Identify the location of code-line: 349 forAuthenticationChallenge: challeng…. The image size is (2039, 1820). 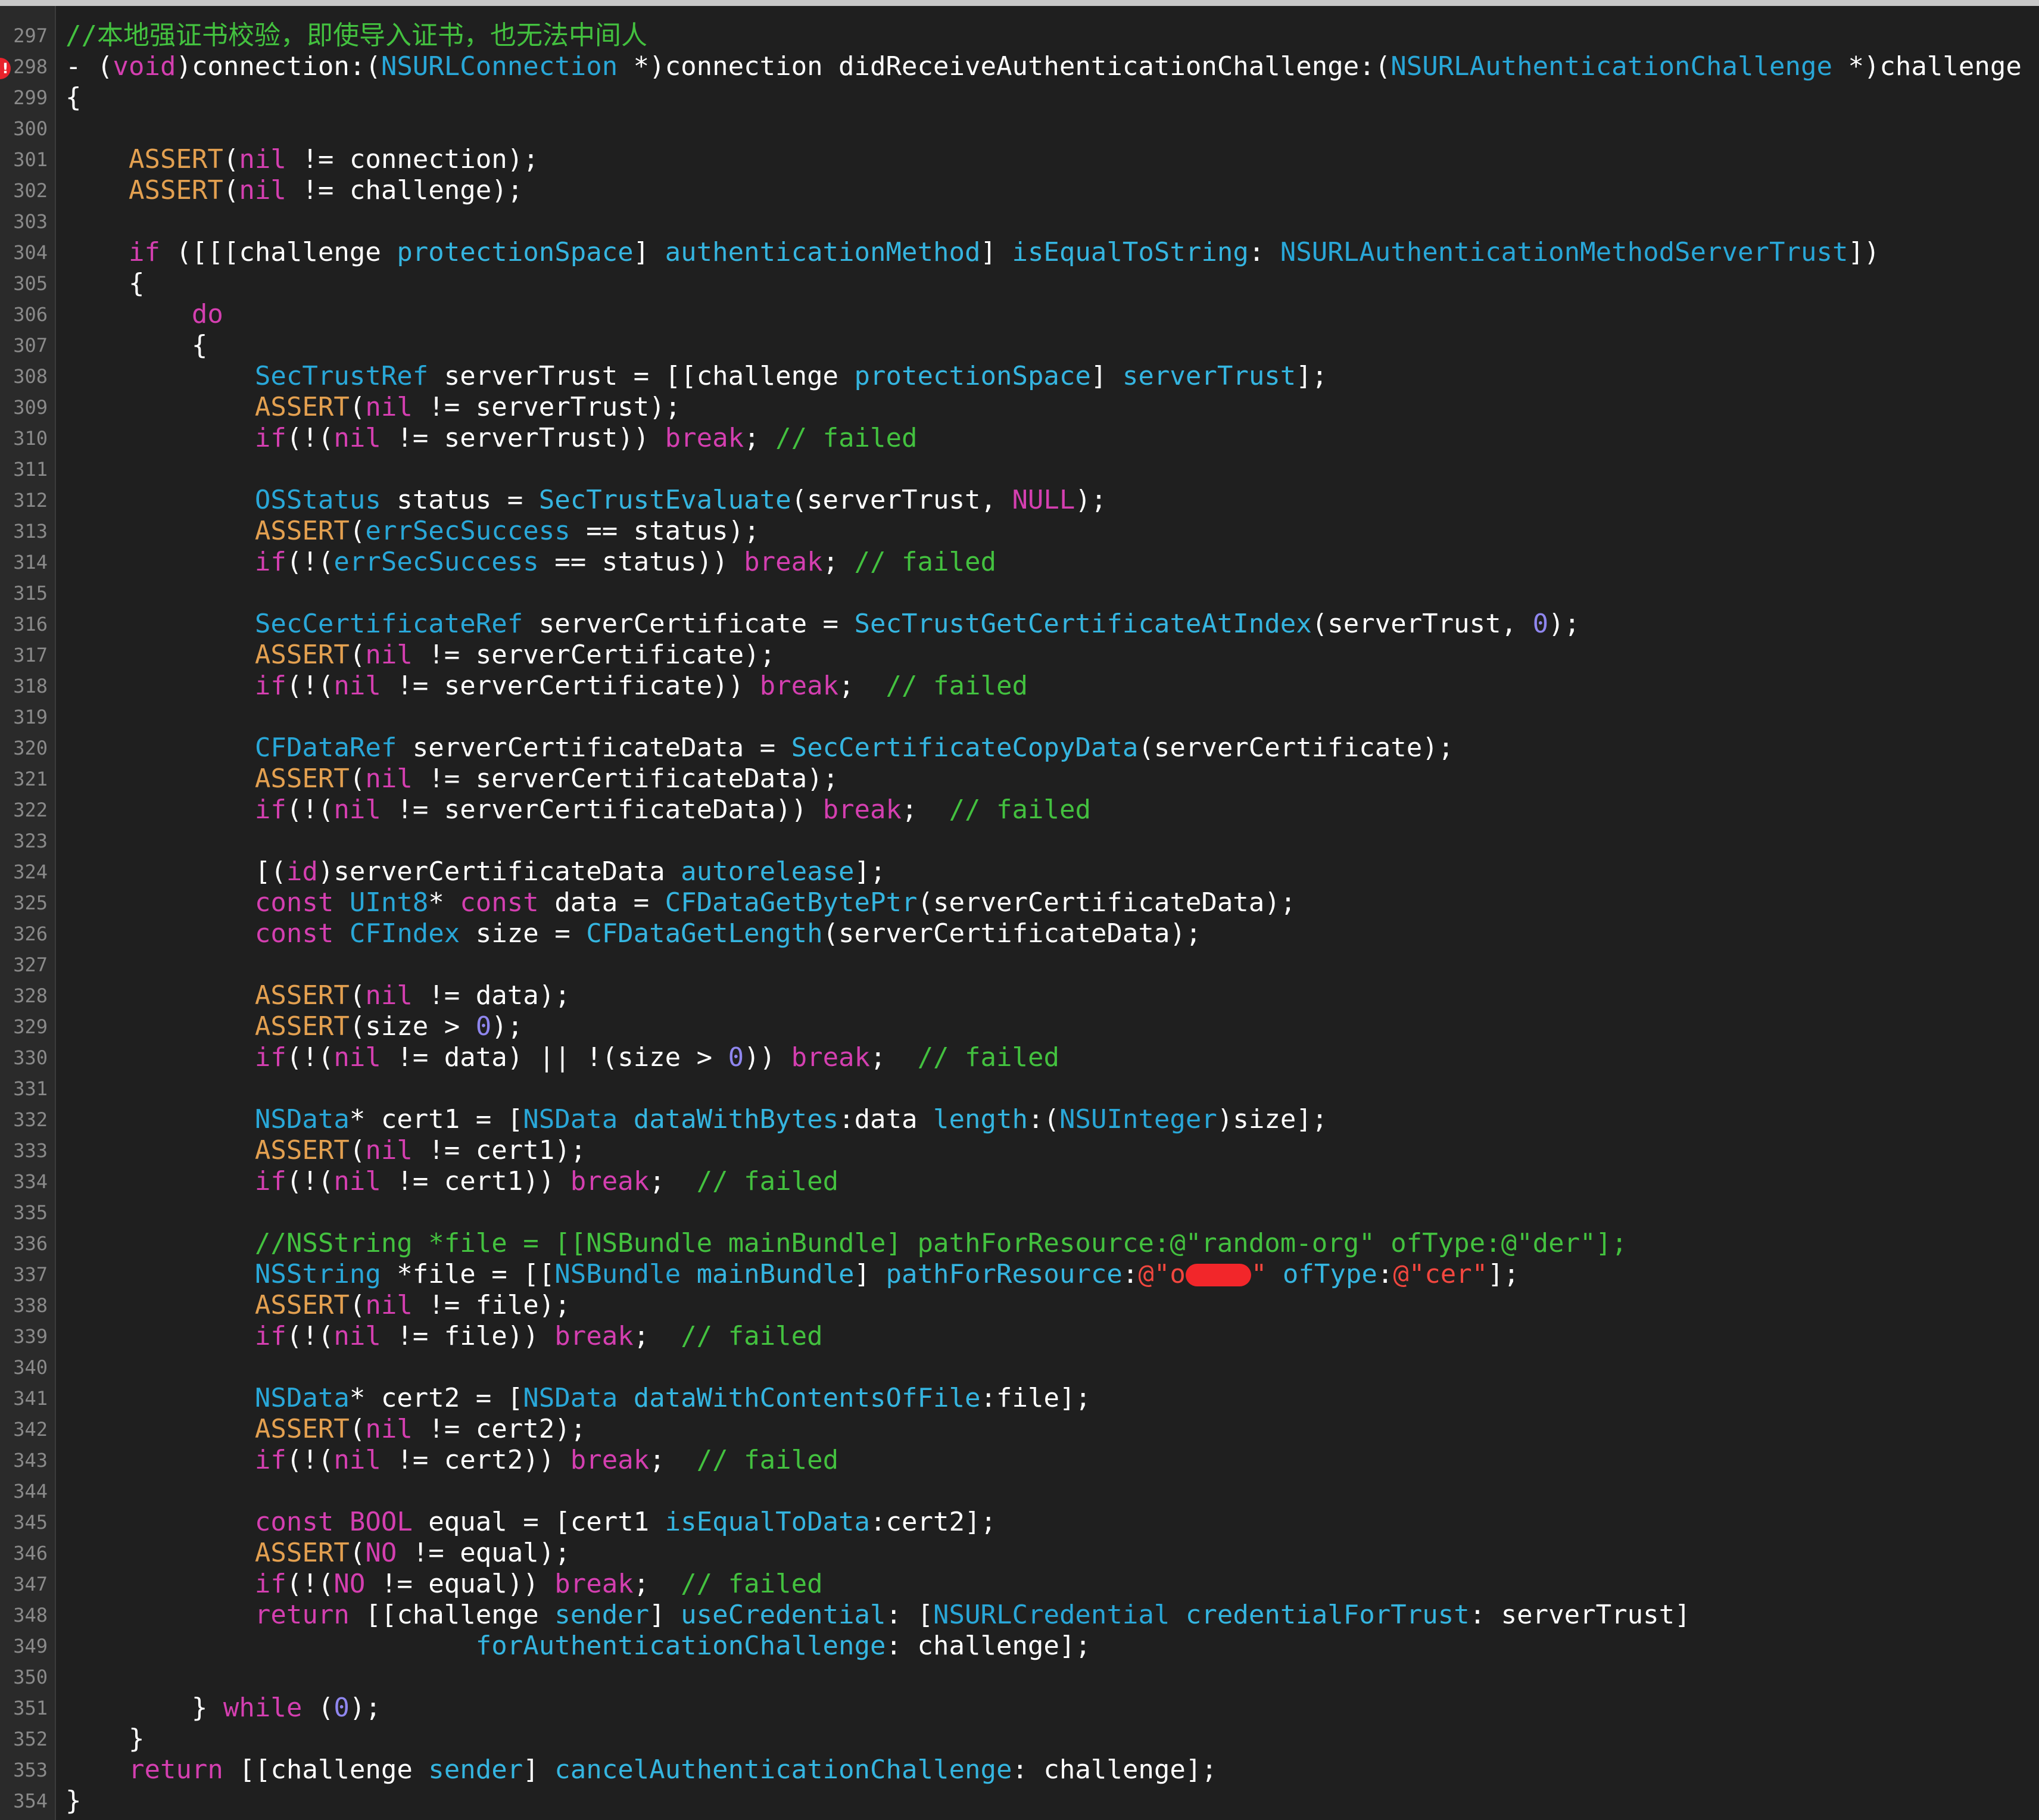
(1020, 1647).